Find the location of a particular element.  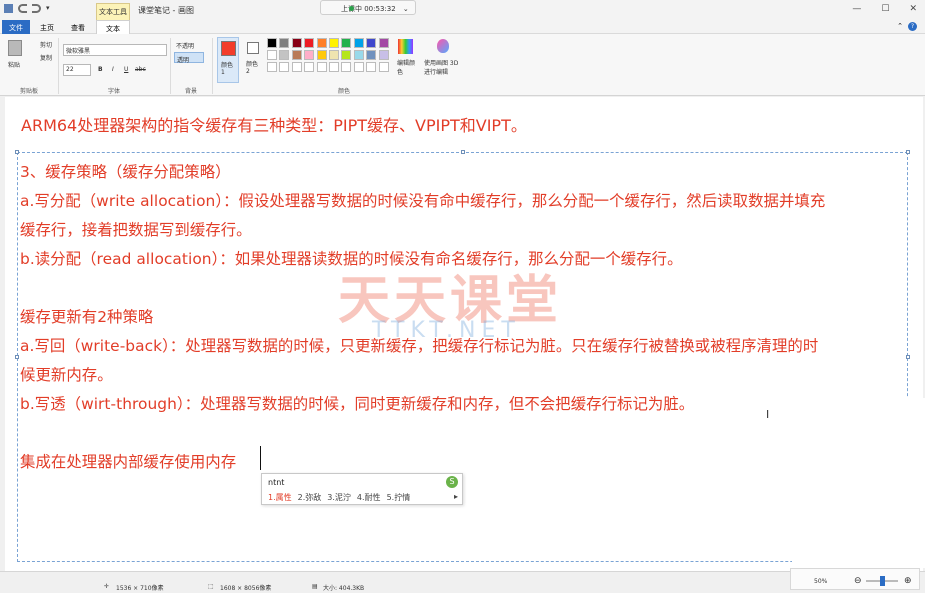

maximize-button: ☐ is located at coordinates (885, 9).